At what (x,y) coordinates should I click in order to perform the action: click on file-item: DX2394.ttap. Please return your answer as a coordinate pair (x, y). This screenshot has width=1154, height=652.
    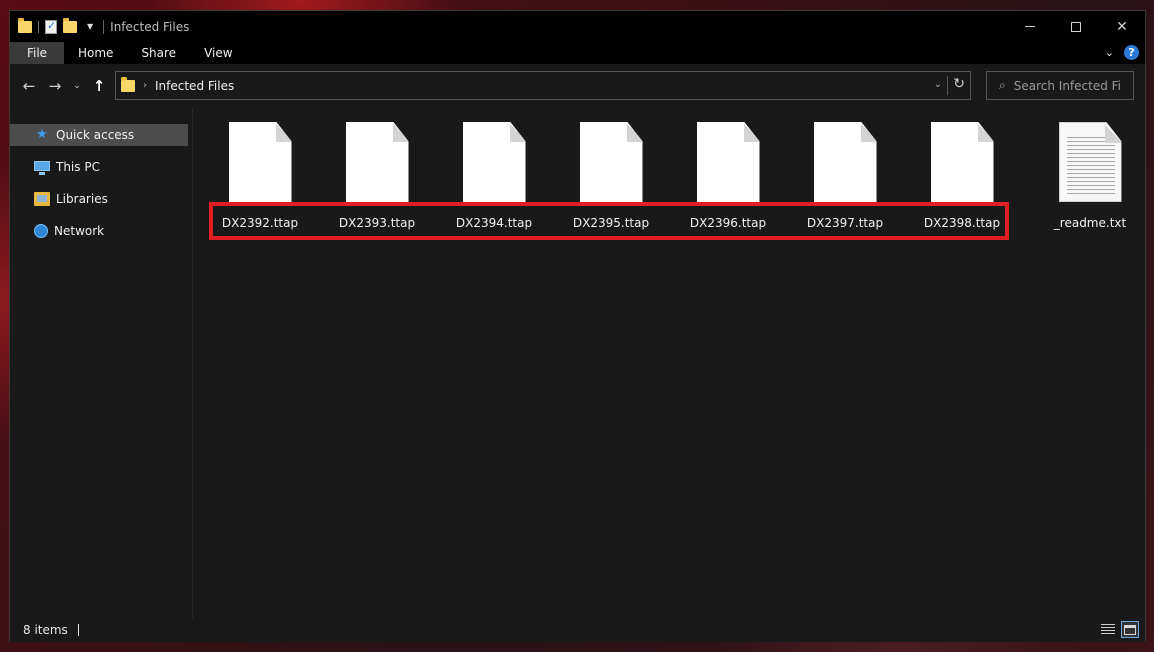
    Looking at the image, I should click on (494, 176).